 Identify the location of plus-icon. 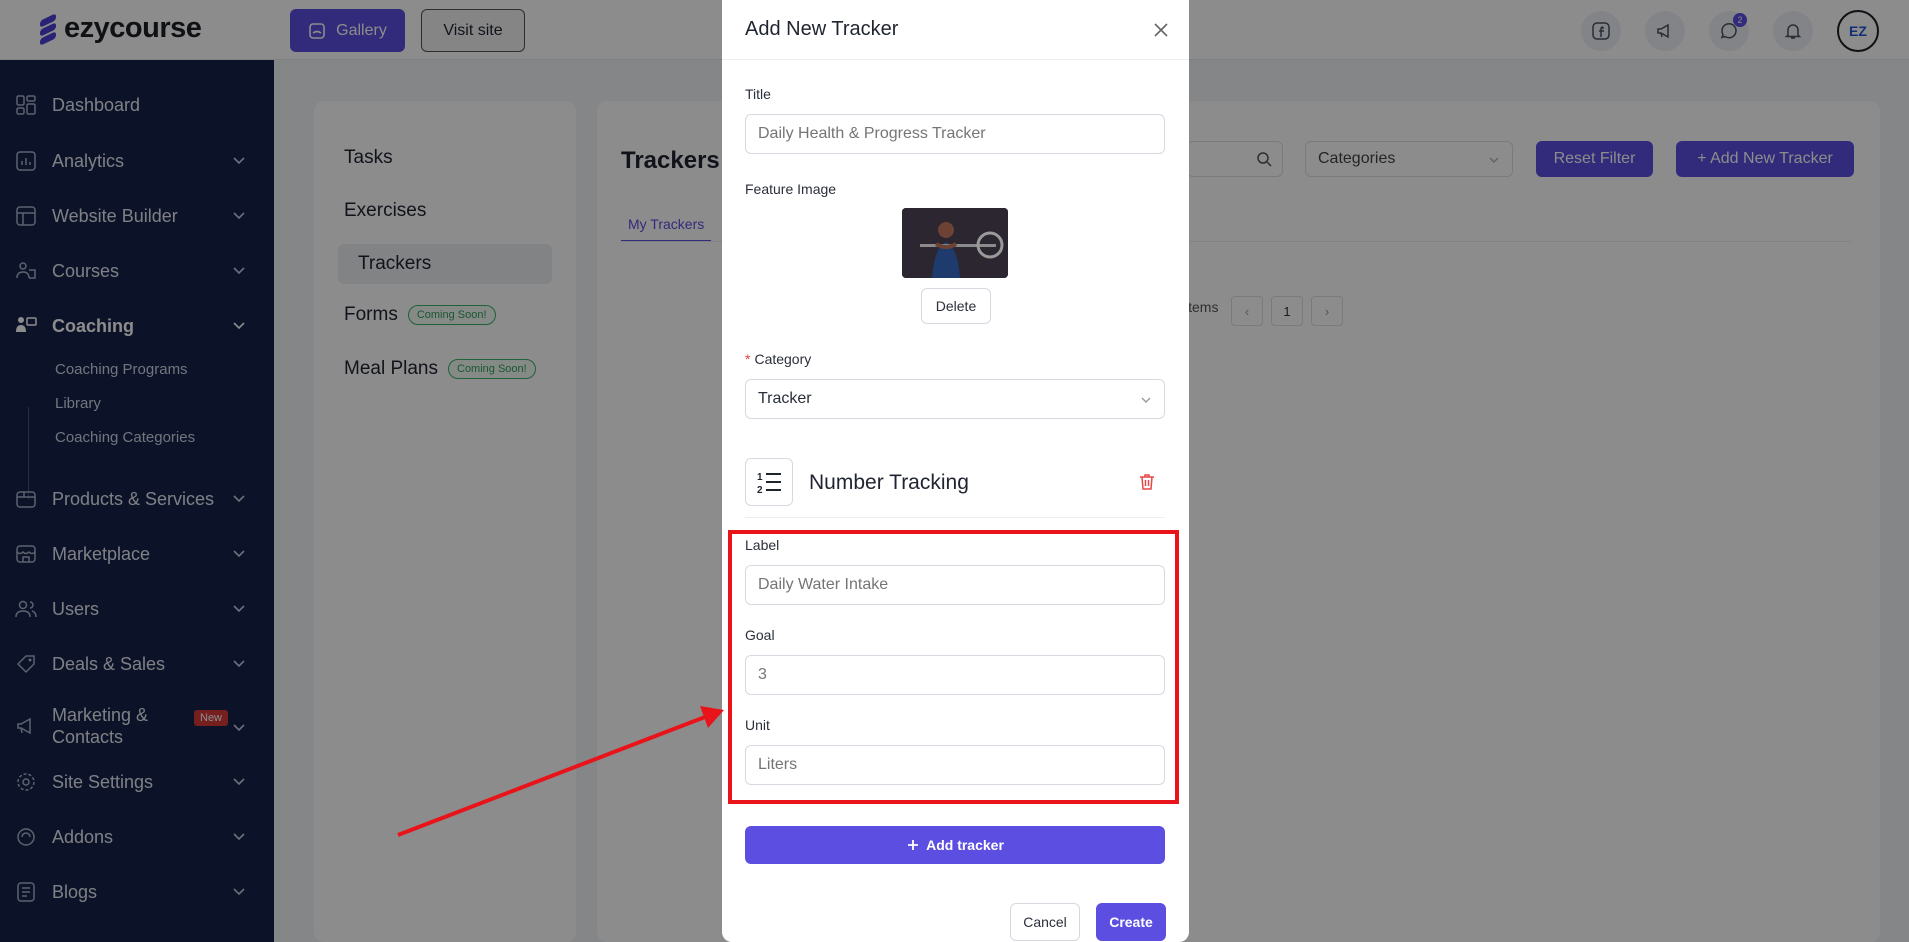
(913, 845).